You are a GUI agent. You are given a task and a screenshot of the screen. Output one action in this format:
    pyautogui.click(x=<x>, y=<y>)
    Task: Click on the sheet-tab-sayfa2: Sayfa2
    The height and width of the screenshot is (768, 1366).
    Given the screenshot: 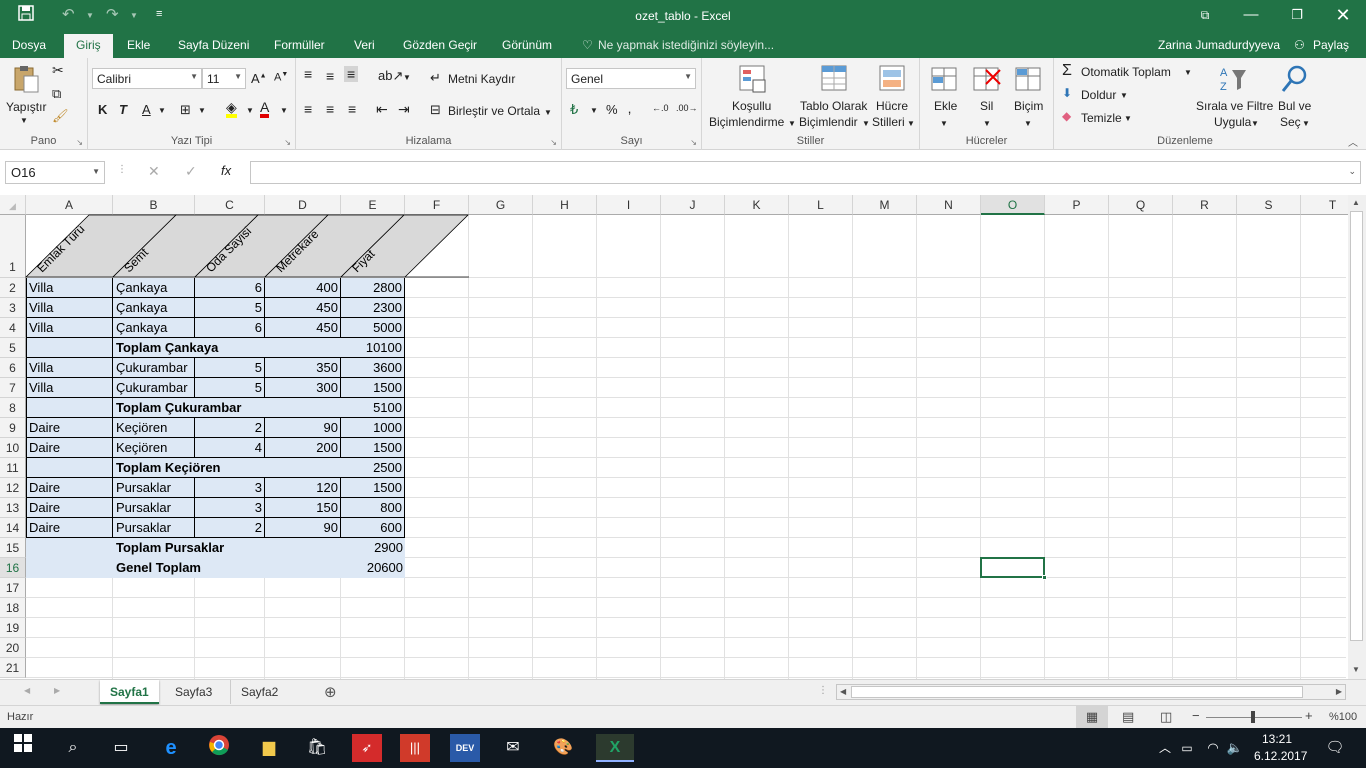 What is the action you would take?
    pyautogui.click(x=259, y=692)
    